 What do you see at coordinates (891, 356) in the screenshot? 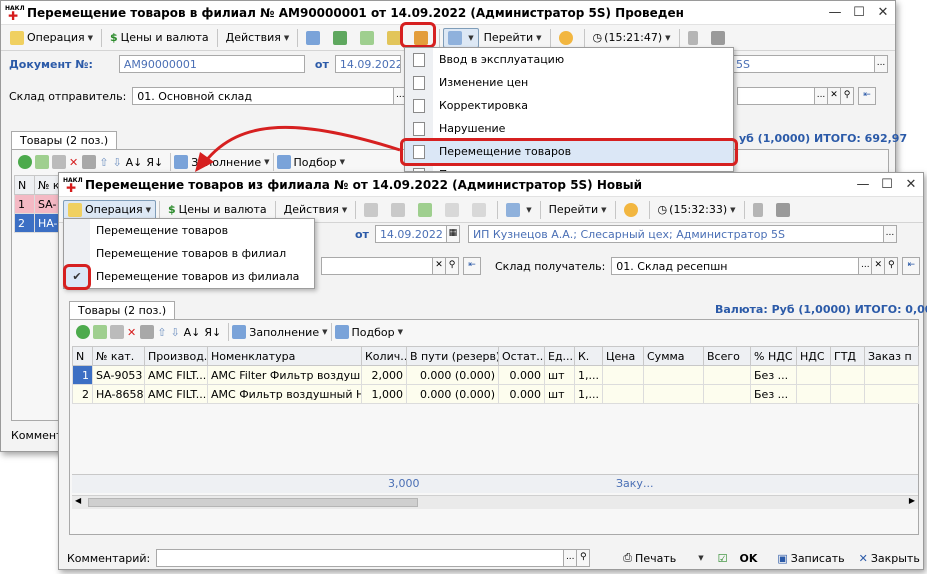
I see `col-header: Заказ п` at bounding box center [891, 356].